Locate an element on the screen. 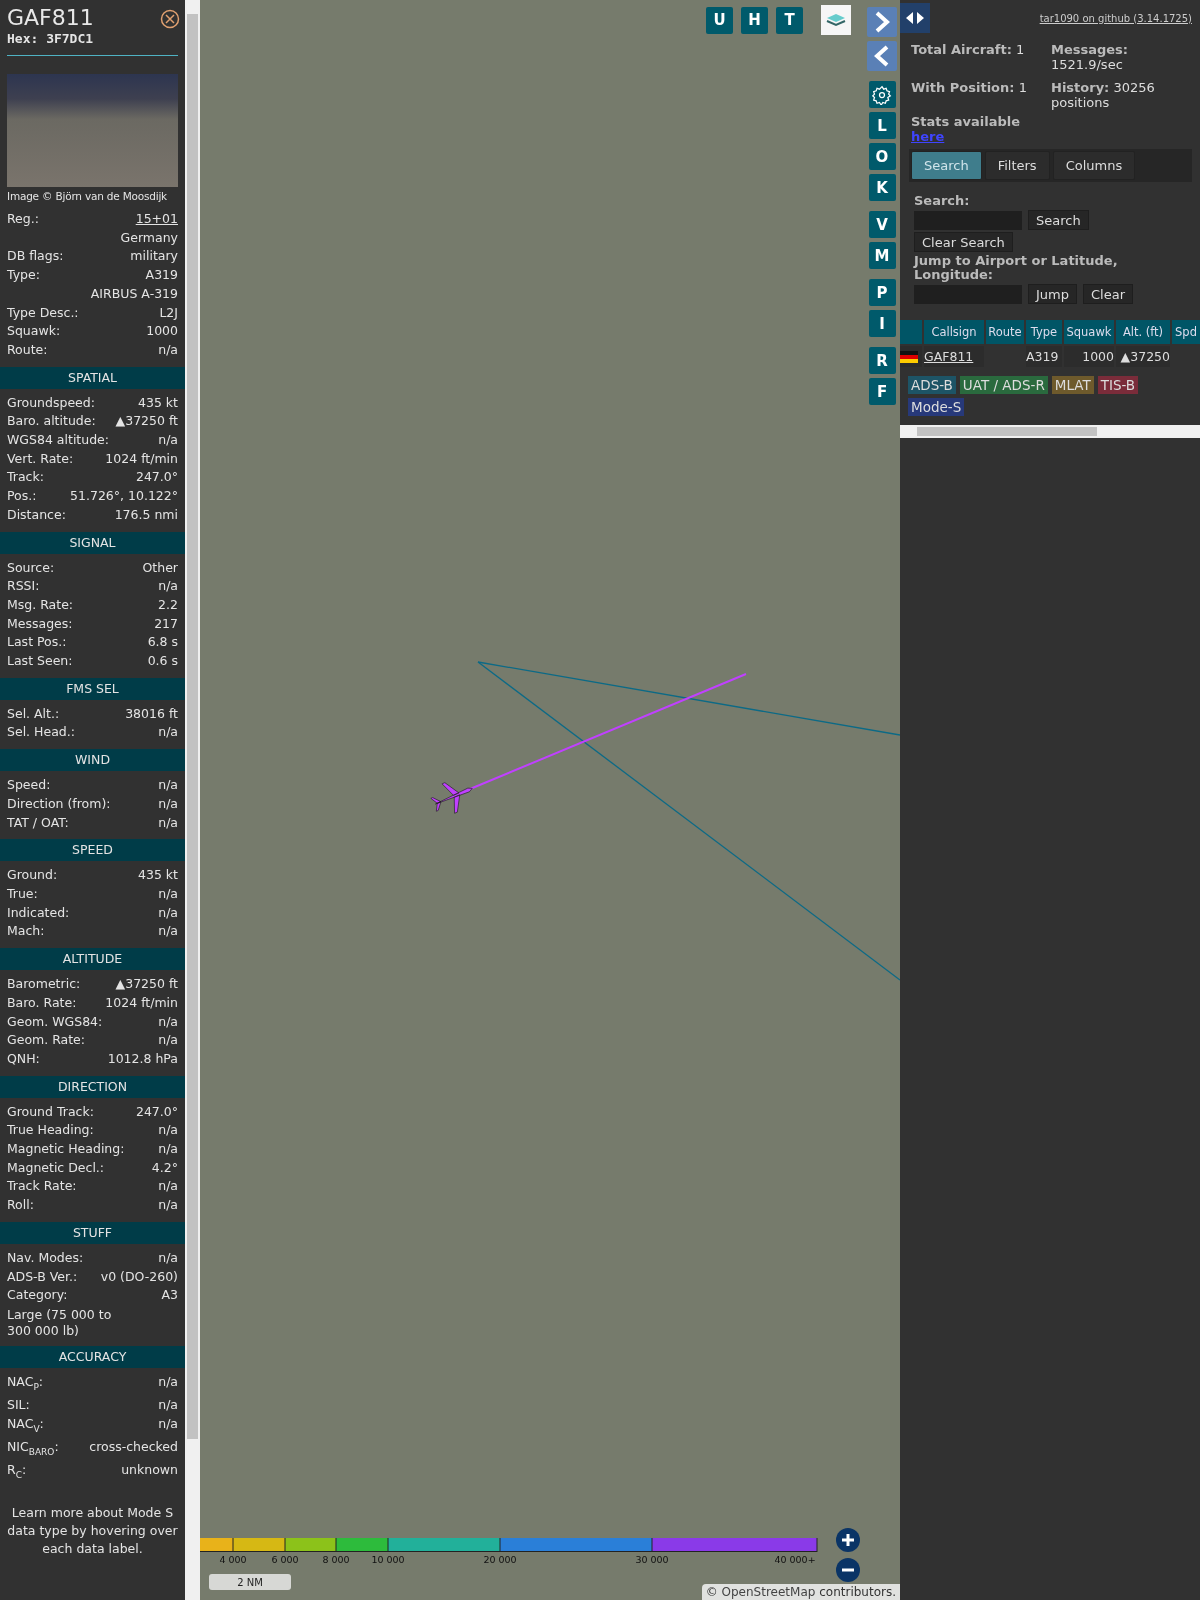  stat-text: With Position: 1 is located at coordinates (969, 88).